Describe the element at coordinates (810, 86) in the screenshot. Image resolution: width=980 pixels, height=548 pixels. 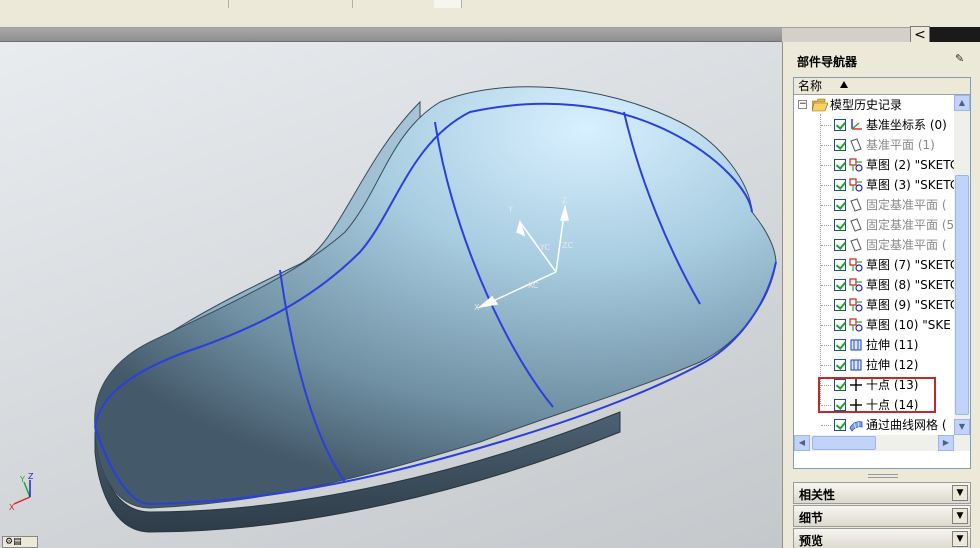
I see `column-header-label: 名称` at that location.